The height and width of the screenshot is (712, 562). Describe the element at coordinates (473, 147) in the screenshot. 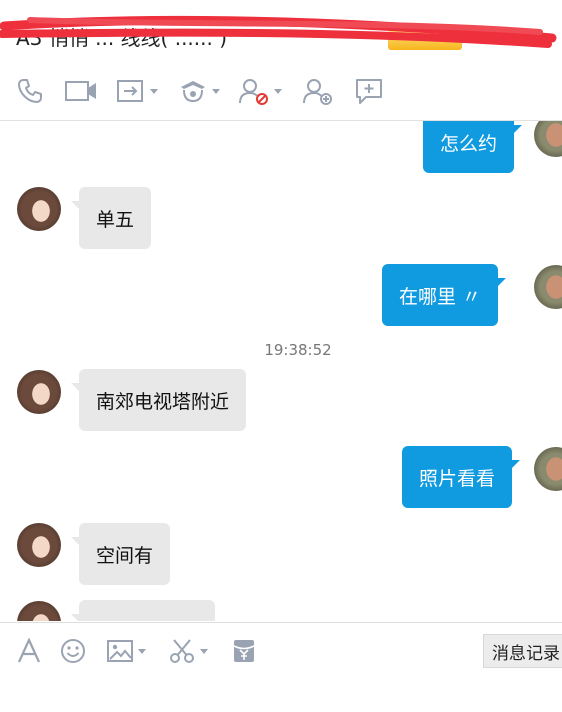

I see `message-bubble-outgoing: 怎么约` at that location.